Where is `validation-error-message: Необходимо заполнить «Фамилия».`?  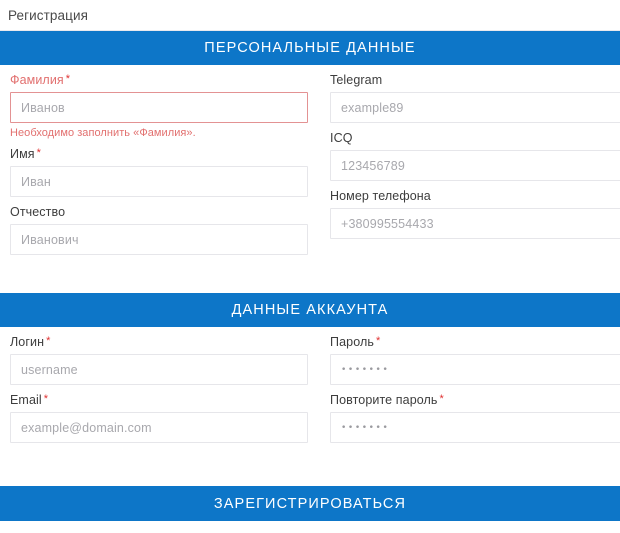
validation-error-message: Необходимо заполнить «Фамилия». is located at coordinates (103, 133).